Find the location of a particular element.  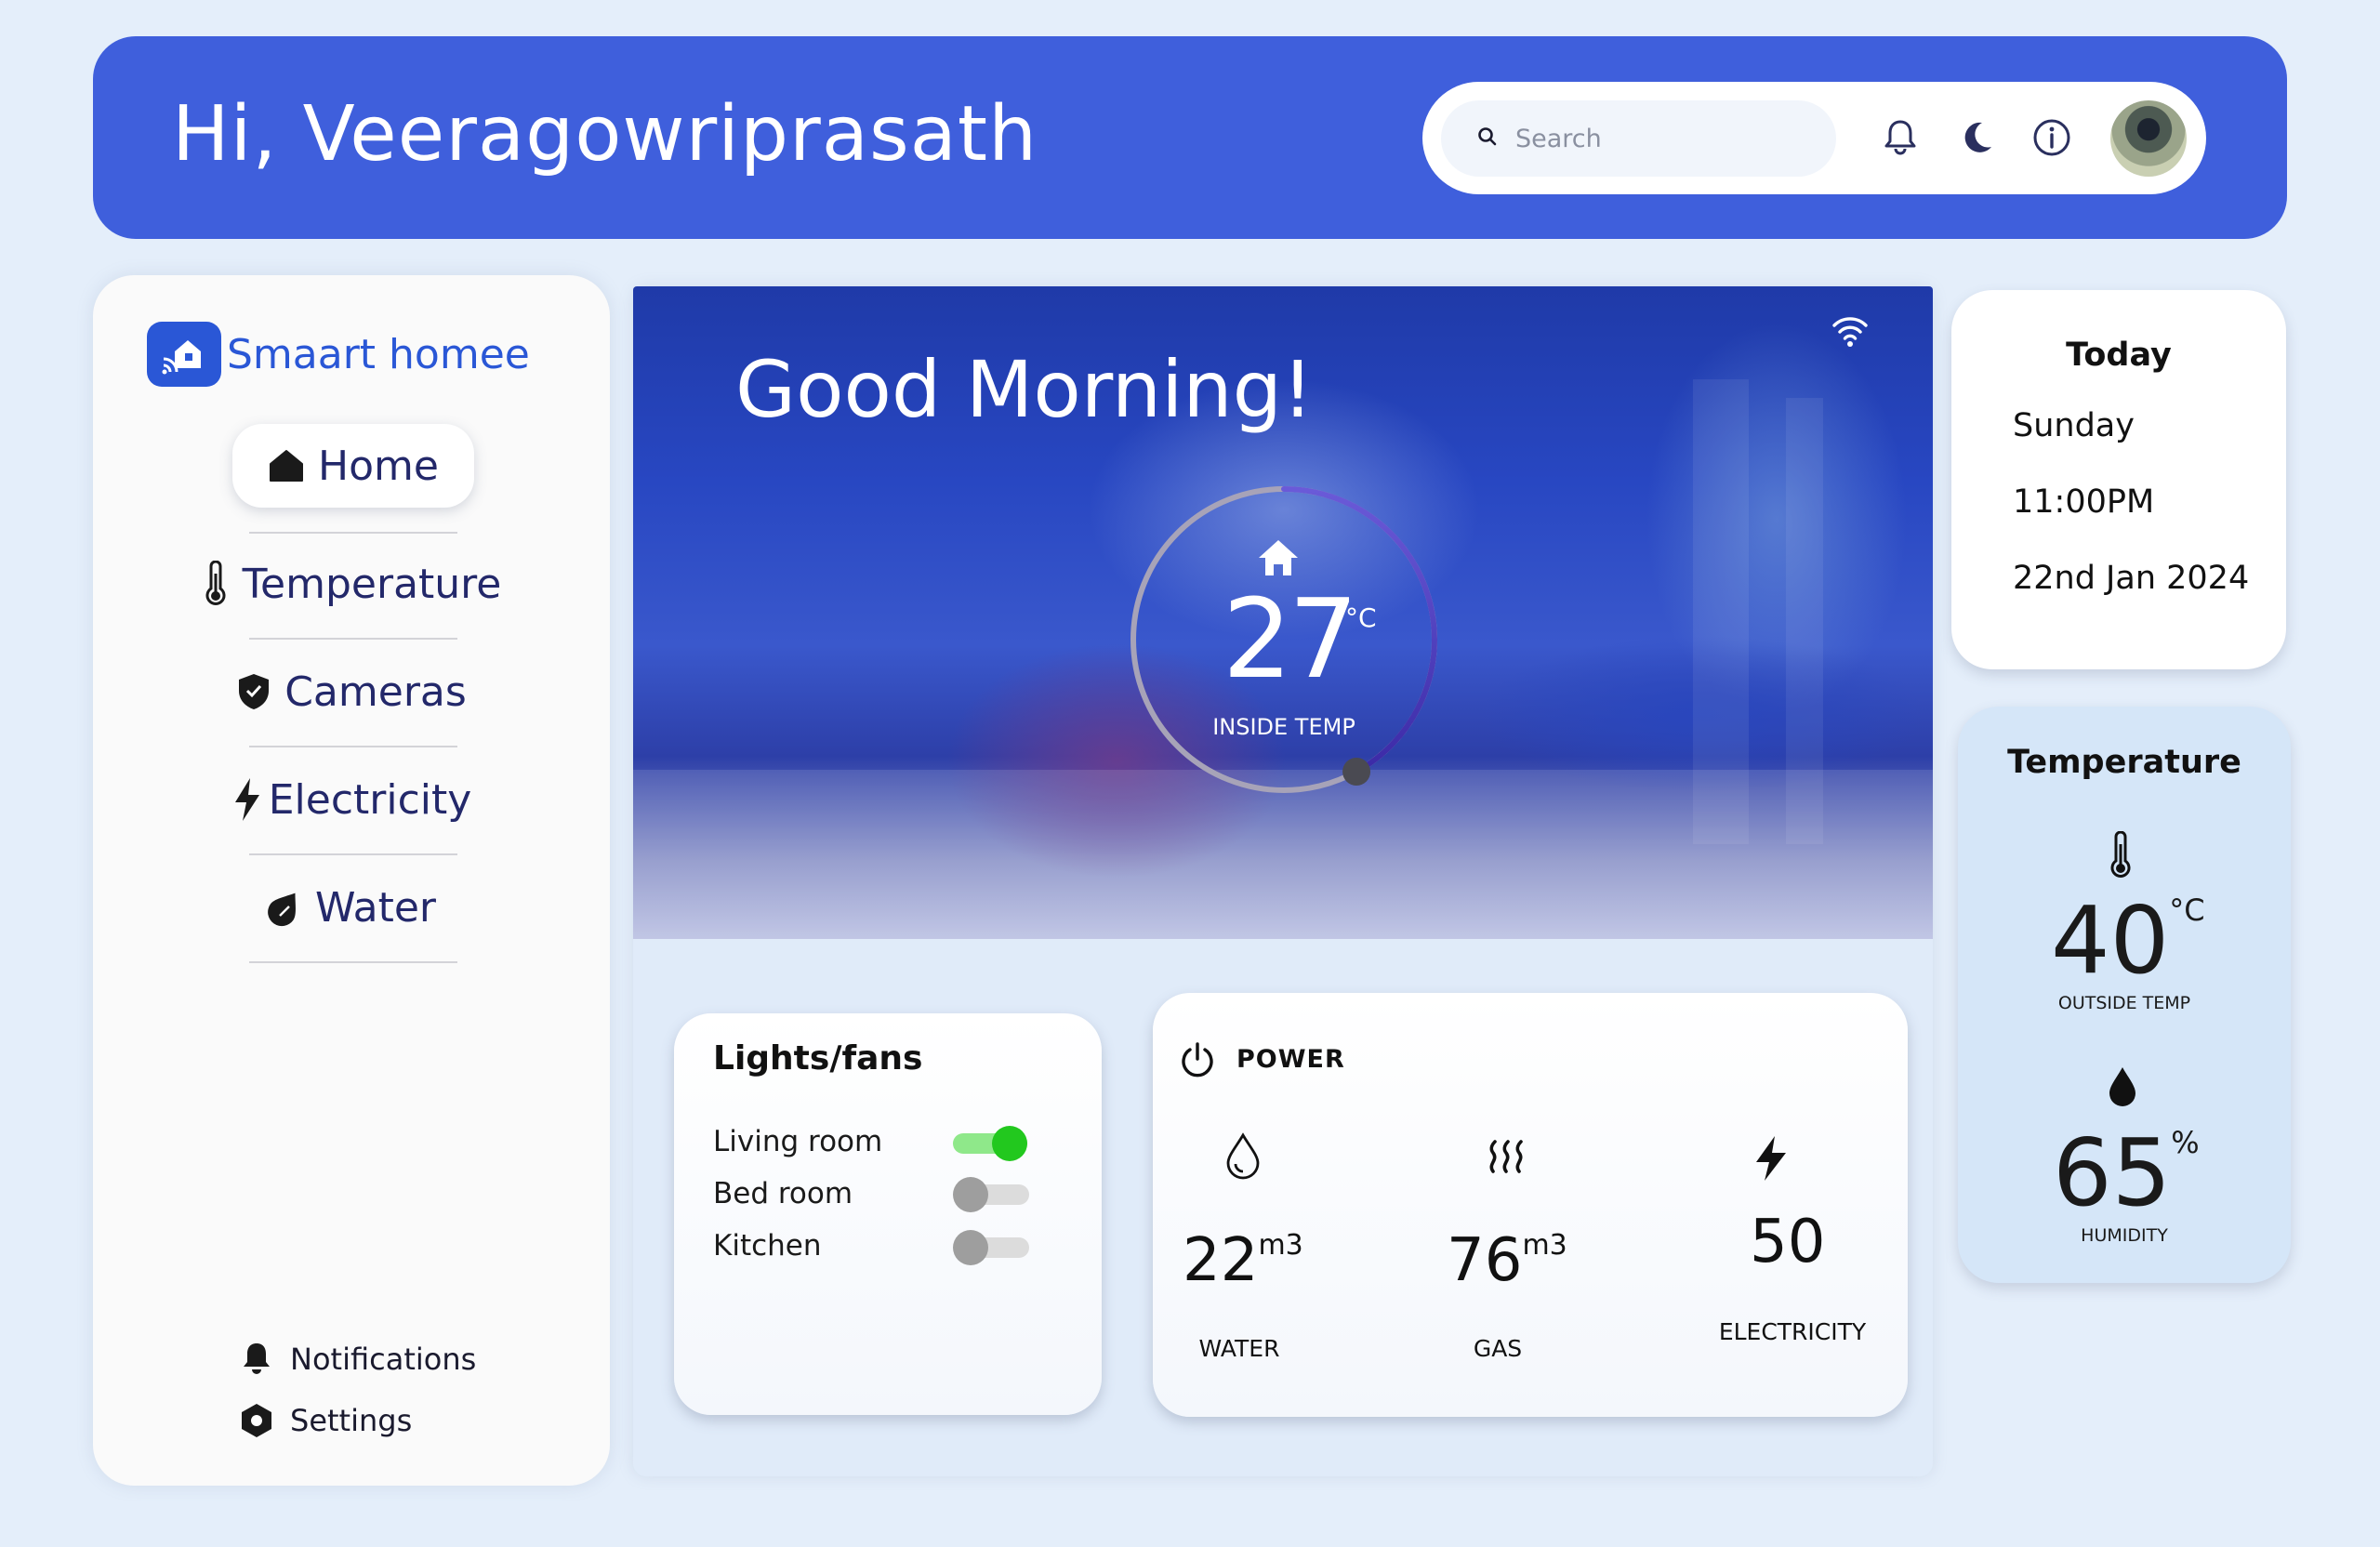

sidebar-item-label: Notifications is located at coordinates (383, 1359).